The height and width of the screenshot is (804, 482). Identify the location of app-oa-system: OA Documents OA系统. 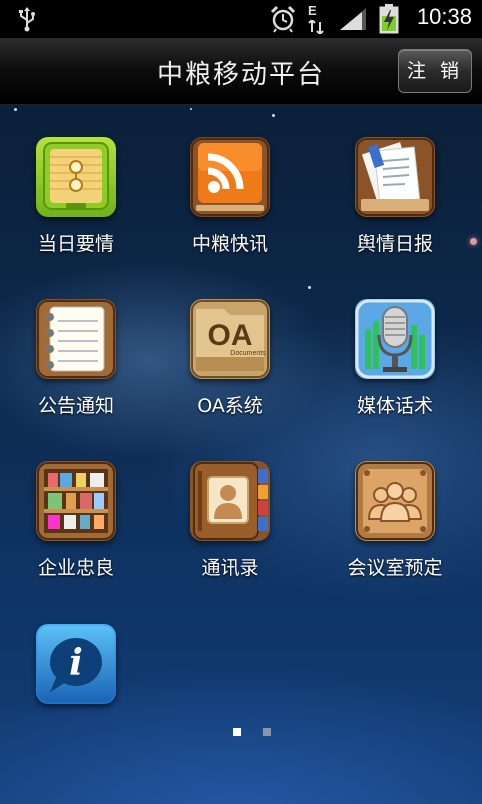
(230, 358).